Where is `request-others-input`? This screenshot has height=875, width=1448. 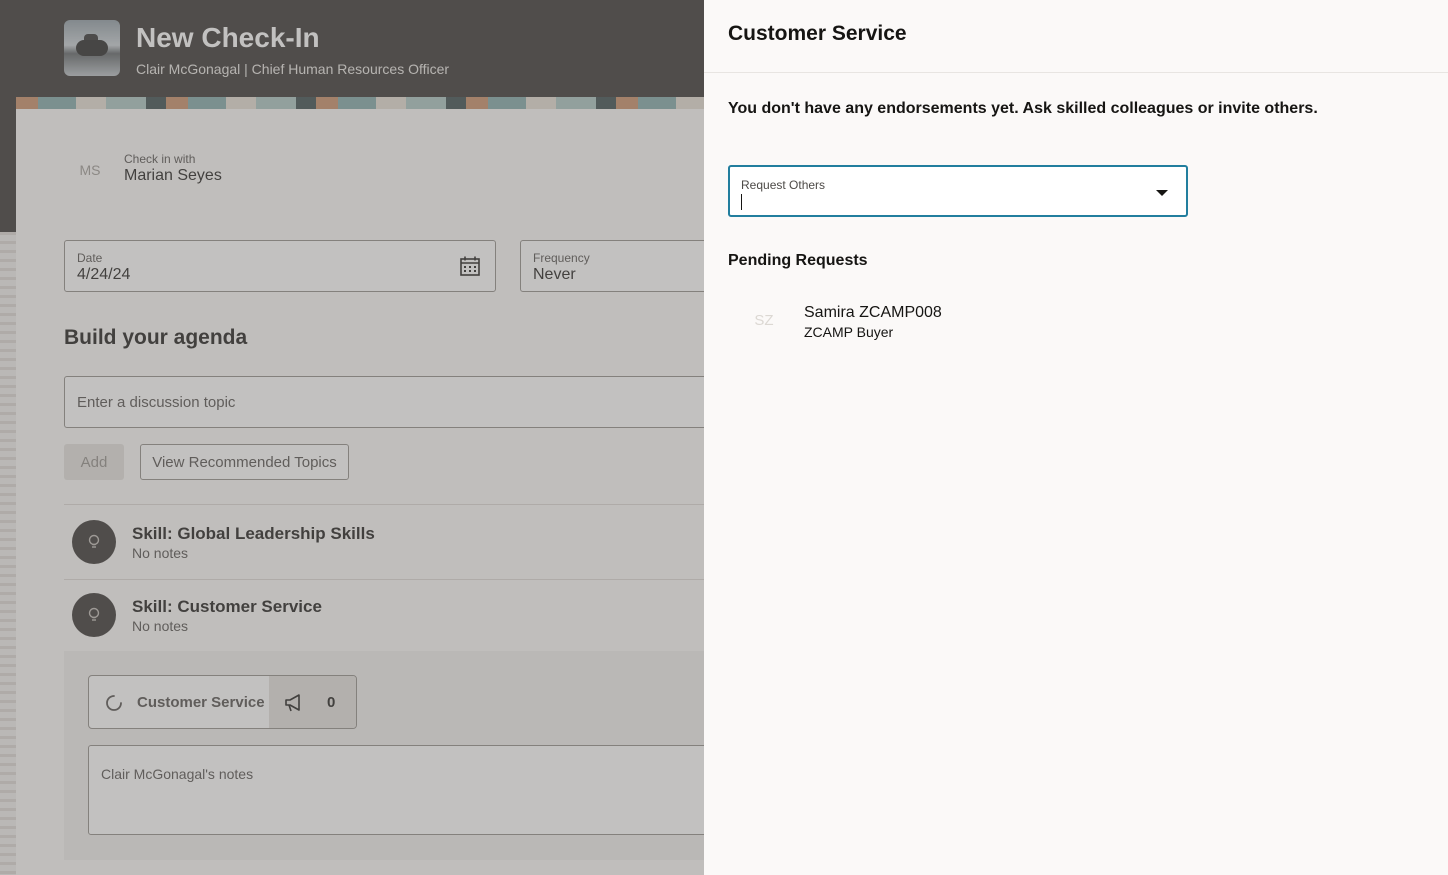 request-others-input is located at coordinates (934, 202).